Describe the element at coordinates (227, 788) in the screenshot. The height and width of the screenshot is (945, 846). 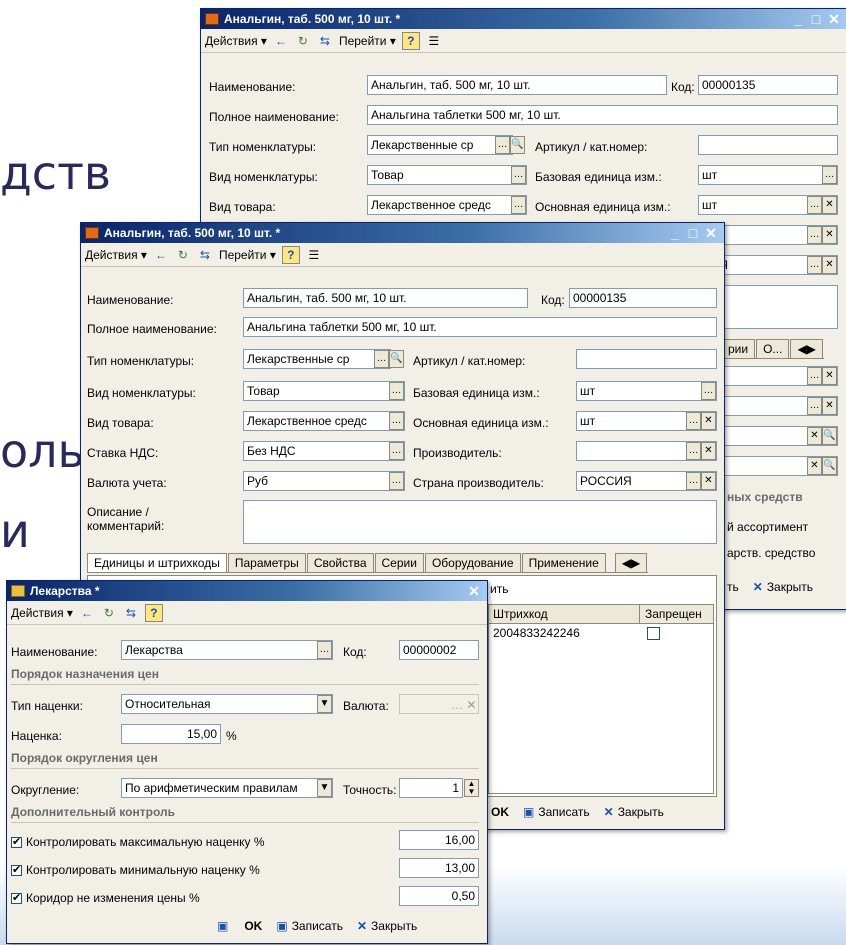
I see `rounding-select: По арифметическим правилам` at that location.